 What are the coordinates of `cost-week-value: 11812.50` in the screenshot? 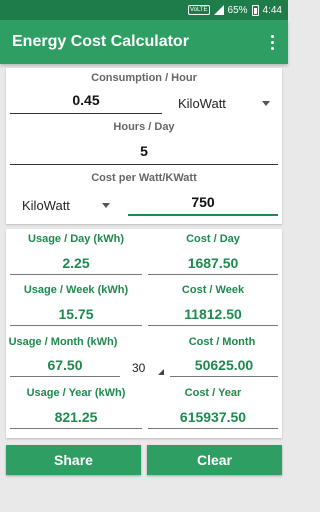 It's located at (213, 316).